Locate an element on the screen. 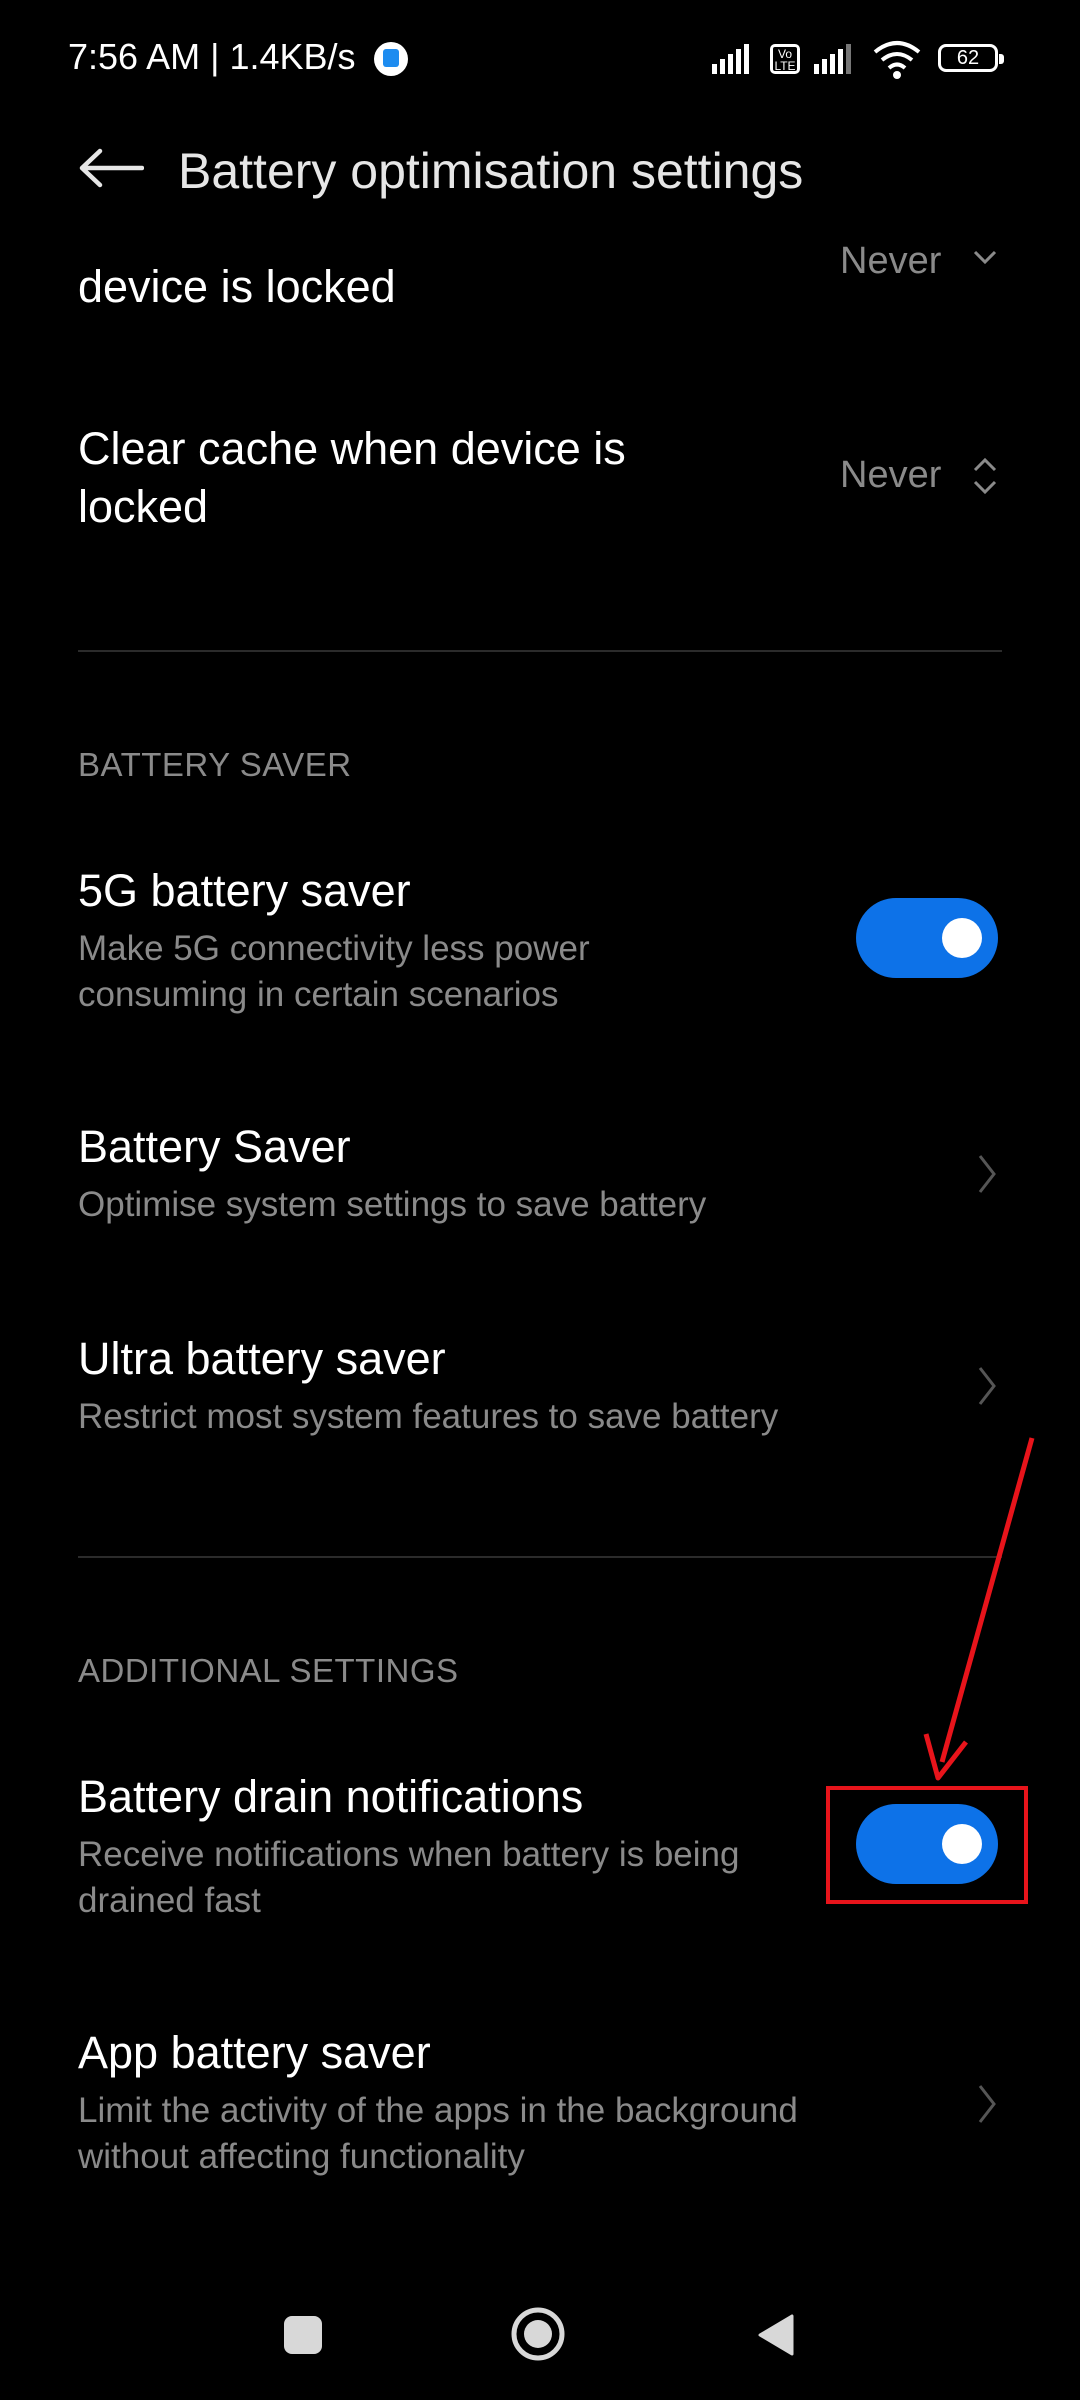 This screenshot has width=1080, height=2400. item-title: device is locked is located at coordinates (237, 286).